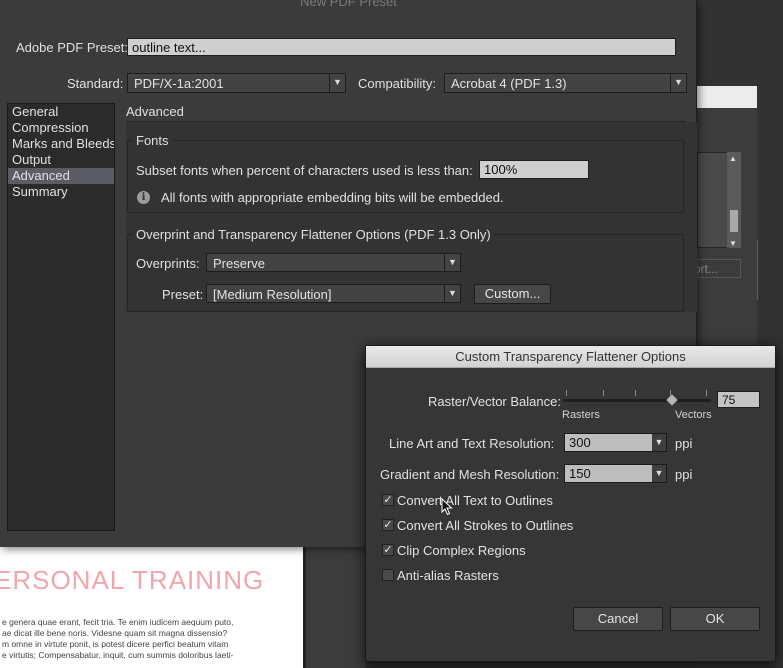 The image size is (783, 668). Describe the element at coordinates (757, 270) in the screenshot. I see `background-guide-line` at that location.